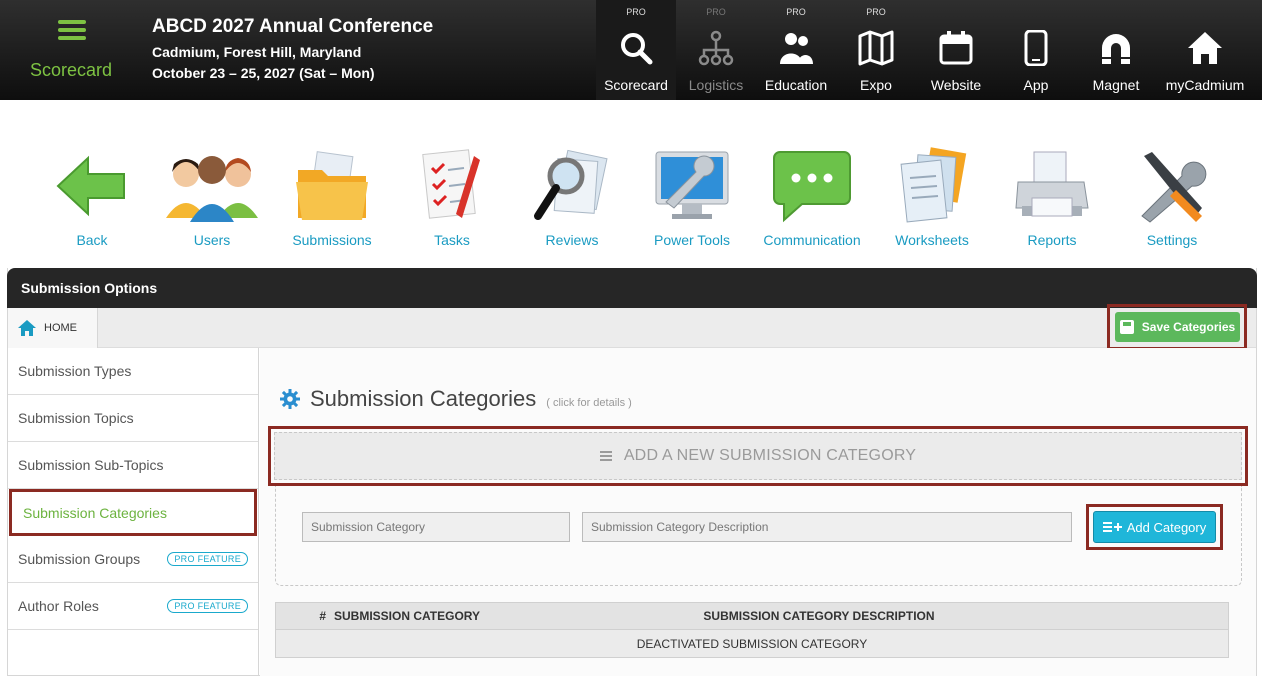  I want to click on toolbar-label: Worksheets, so click(932, 240).